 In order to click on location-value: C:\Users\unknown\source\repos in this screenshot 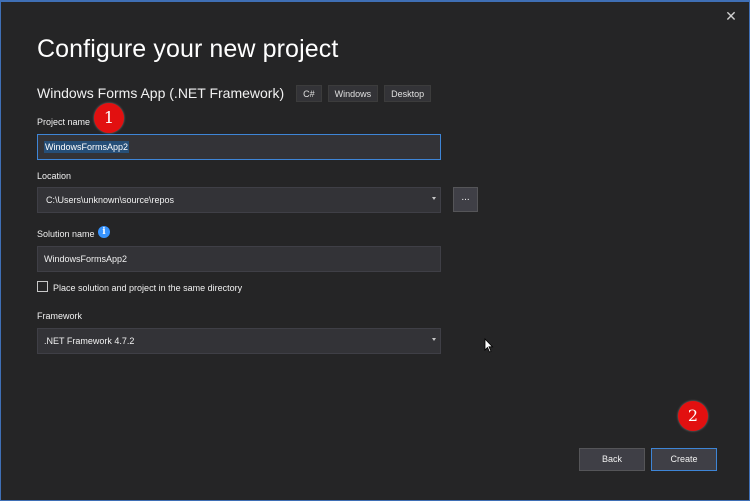, I will do `click(110, 200)`.